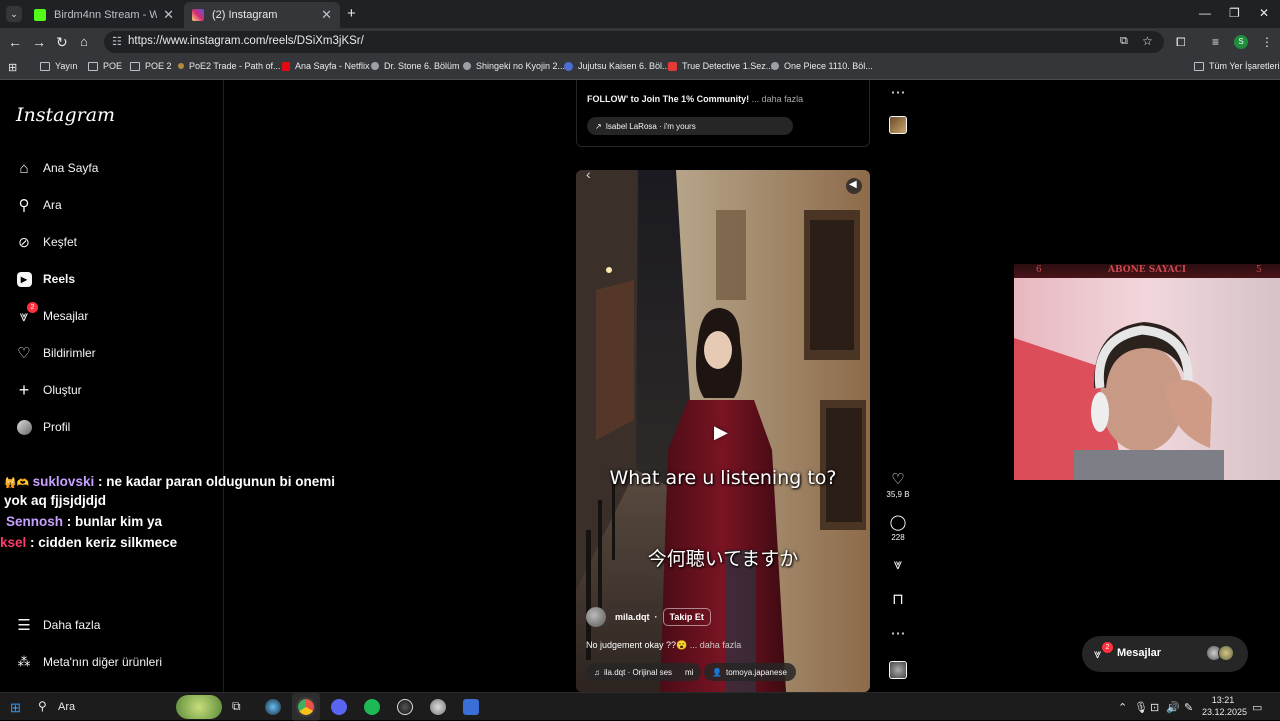  Describe the element at coordinates (1205, 13) in the screenshot. I see `minimize-icon: —` at that location.